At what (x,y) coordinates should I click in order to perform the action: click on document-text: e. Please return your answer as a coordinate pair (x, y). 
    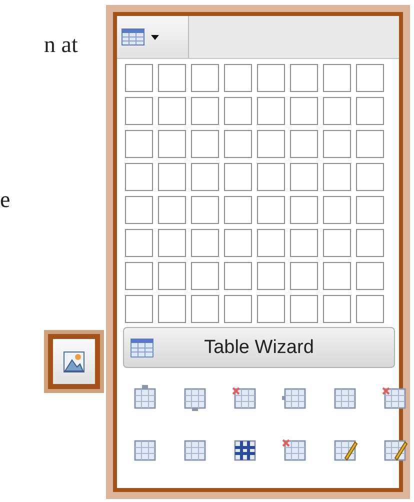
    Looking at the image, I should click on (5, 200).